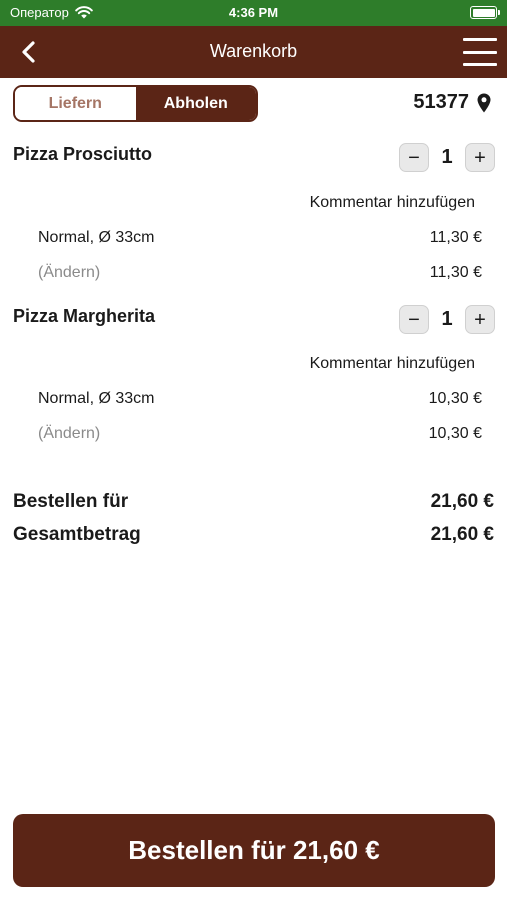  Describe the element at coordinates (84, 316) in the screenshot. I see `cart-item-name: Pizza Margherita` at that location.